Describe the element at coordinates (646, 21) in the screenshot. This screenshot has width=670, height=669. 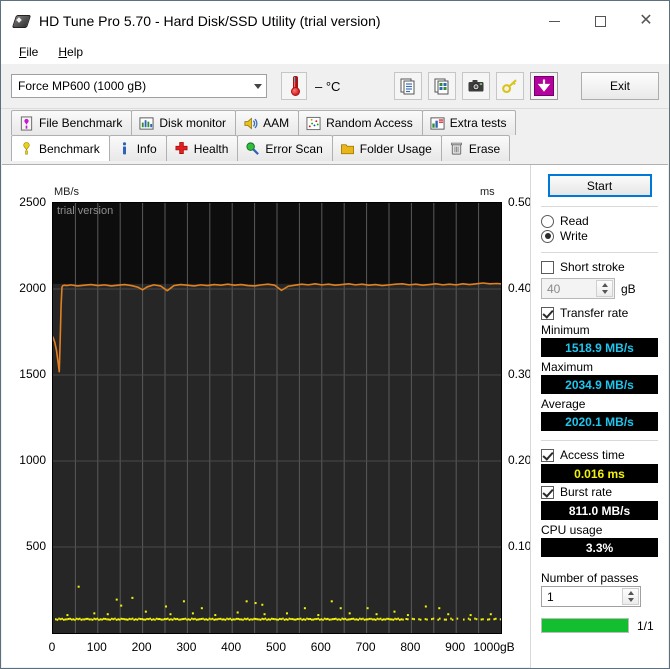
I see `close-button: ✕` at that location.